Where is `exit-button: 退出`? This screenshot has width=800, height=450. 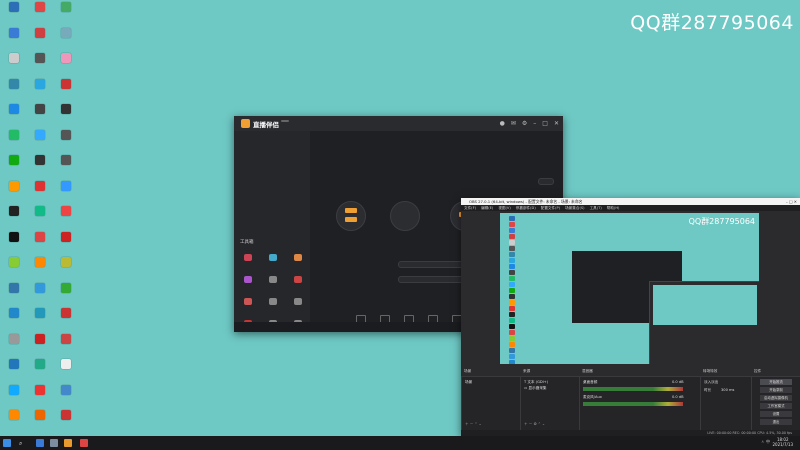
exit-button: 退出 is located at coordinates (776, 422).